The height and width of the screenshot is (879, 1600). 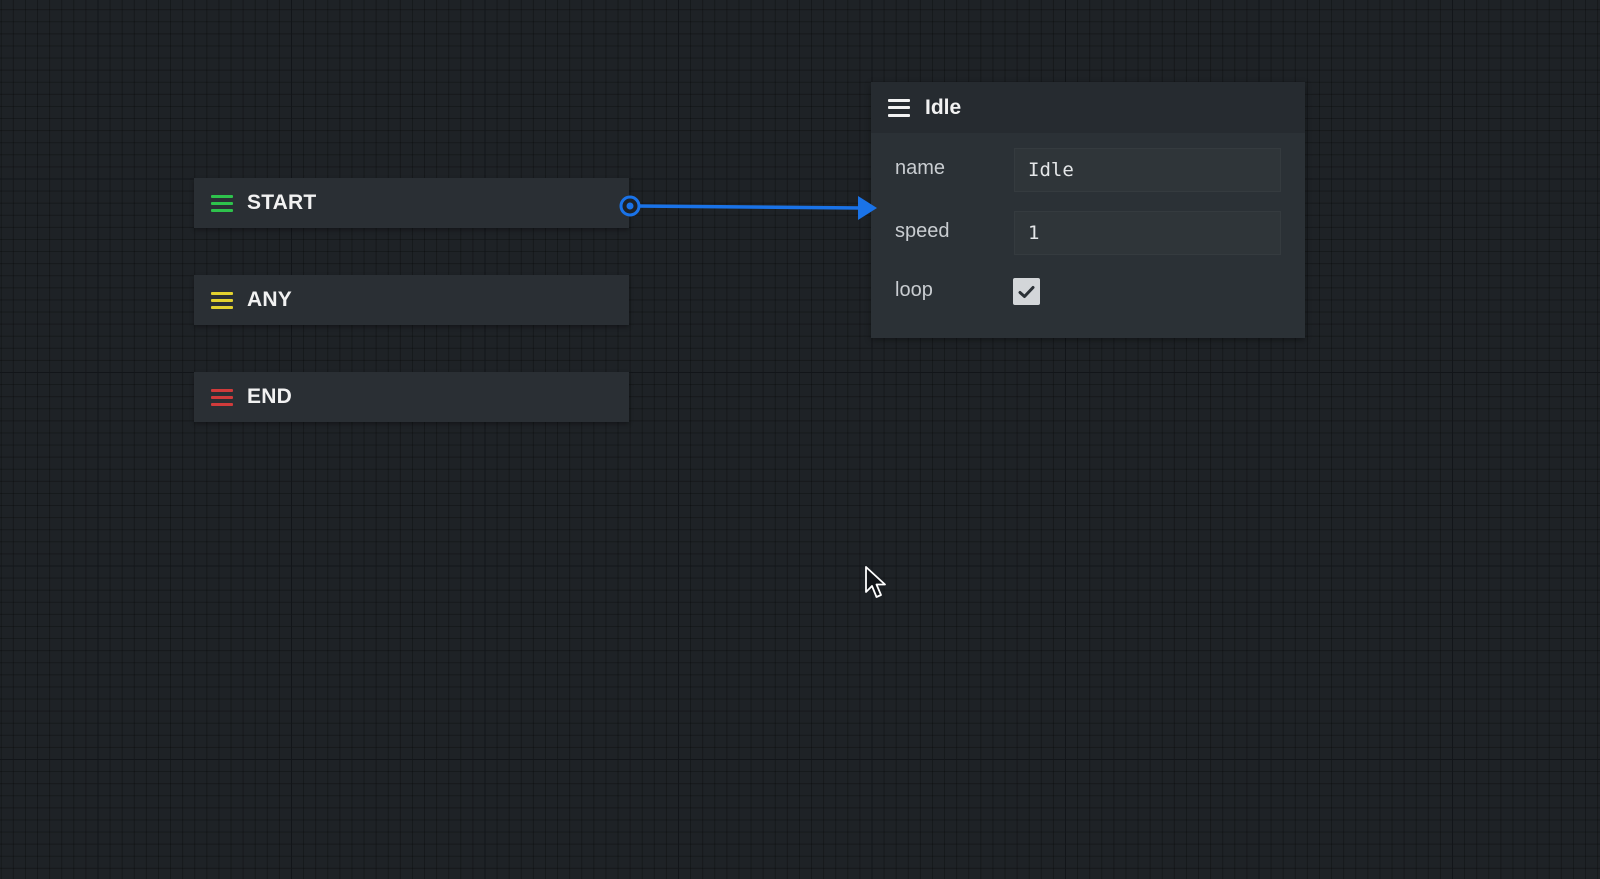 I want to click on entry-node-label: START, so click(x=282, y=202).